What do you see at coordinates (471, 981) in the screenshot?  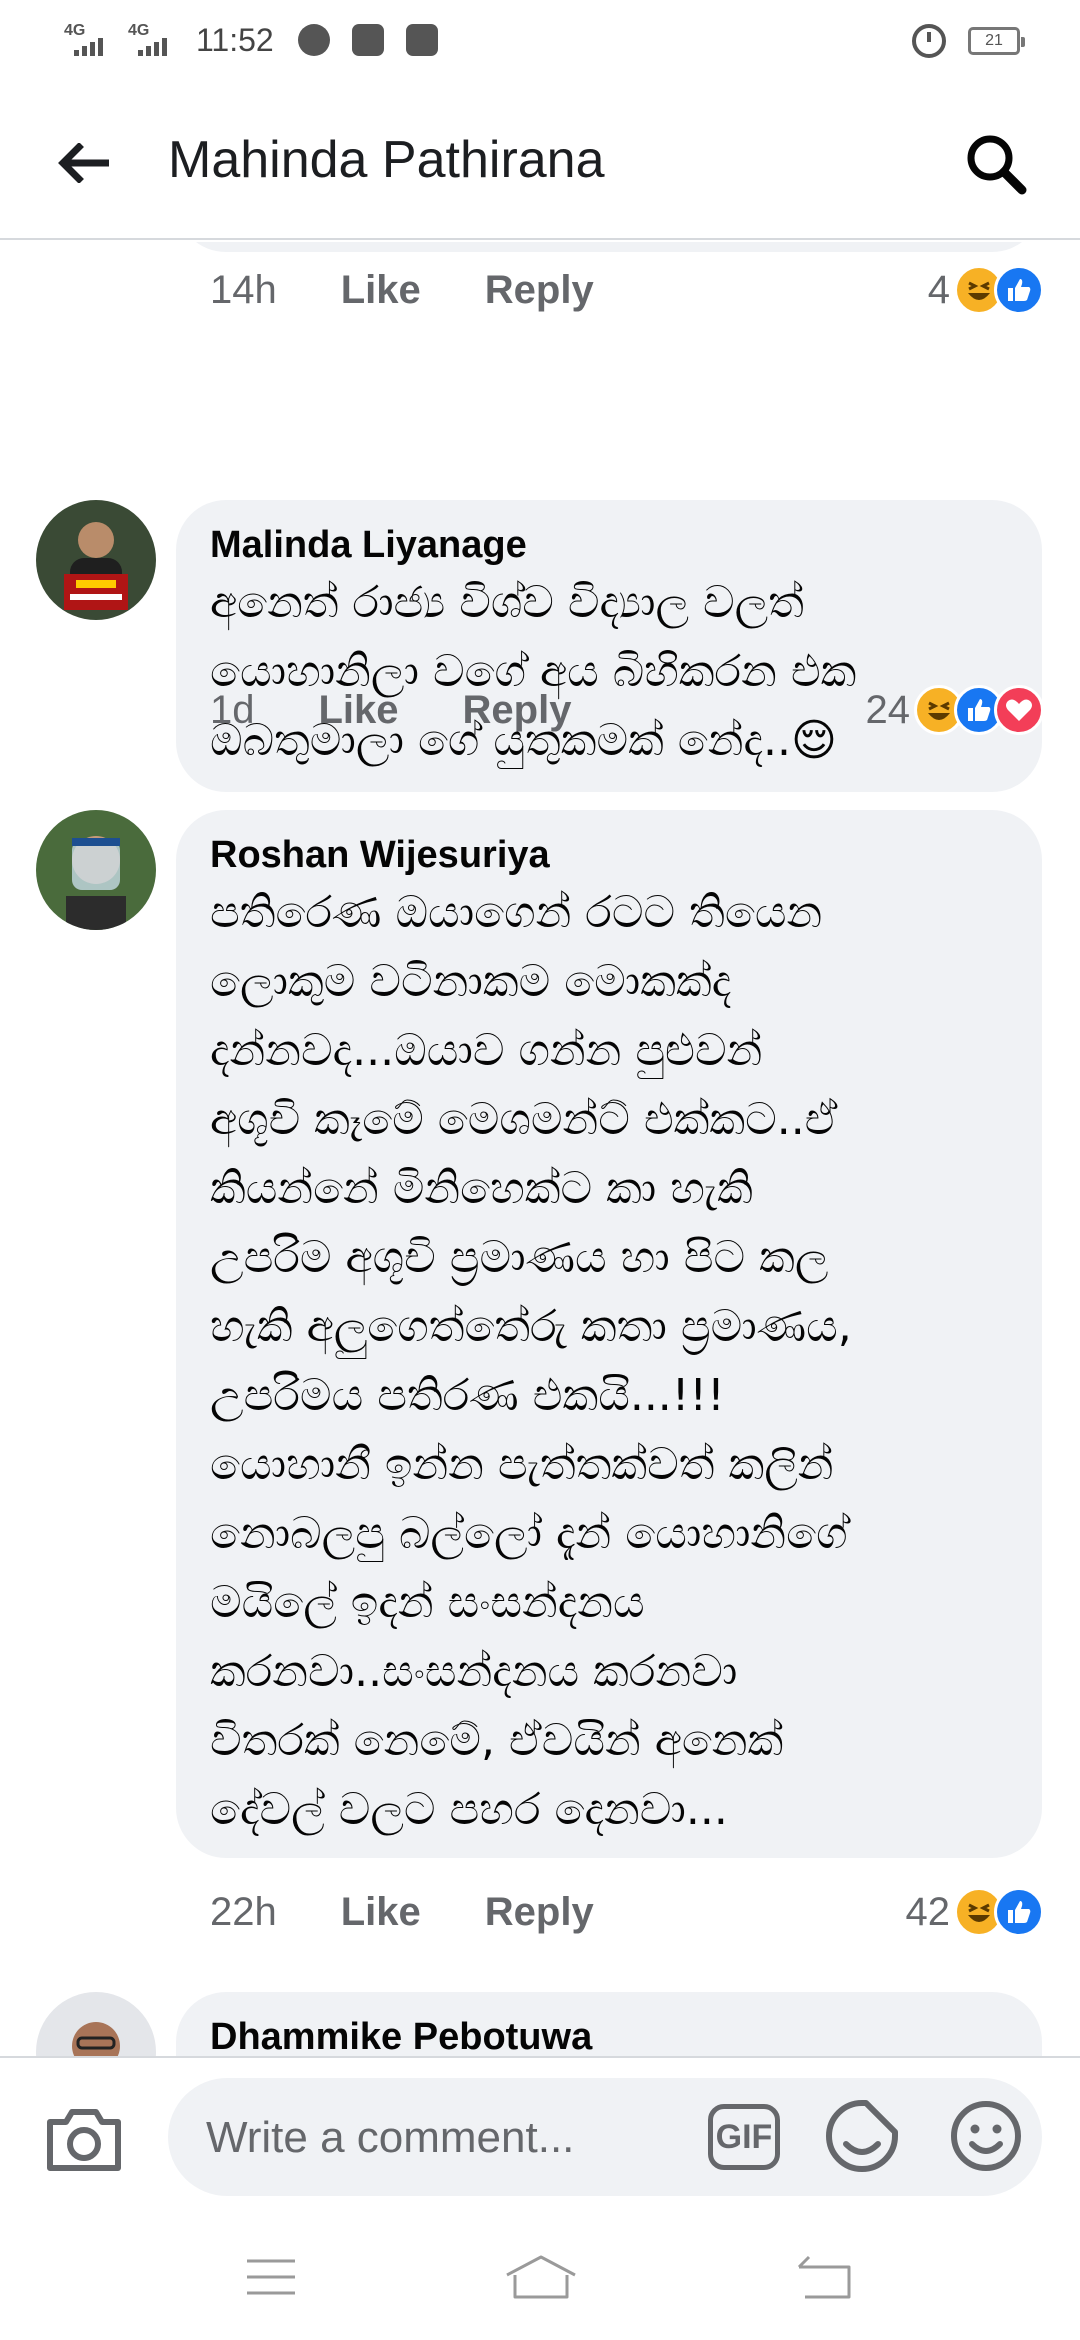 I see `comment-line: ලොකුම වටිනාකම මොකක්ද` at bounding box center [471, 981].